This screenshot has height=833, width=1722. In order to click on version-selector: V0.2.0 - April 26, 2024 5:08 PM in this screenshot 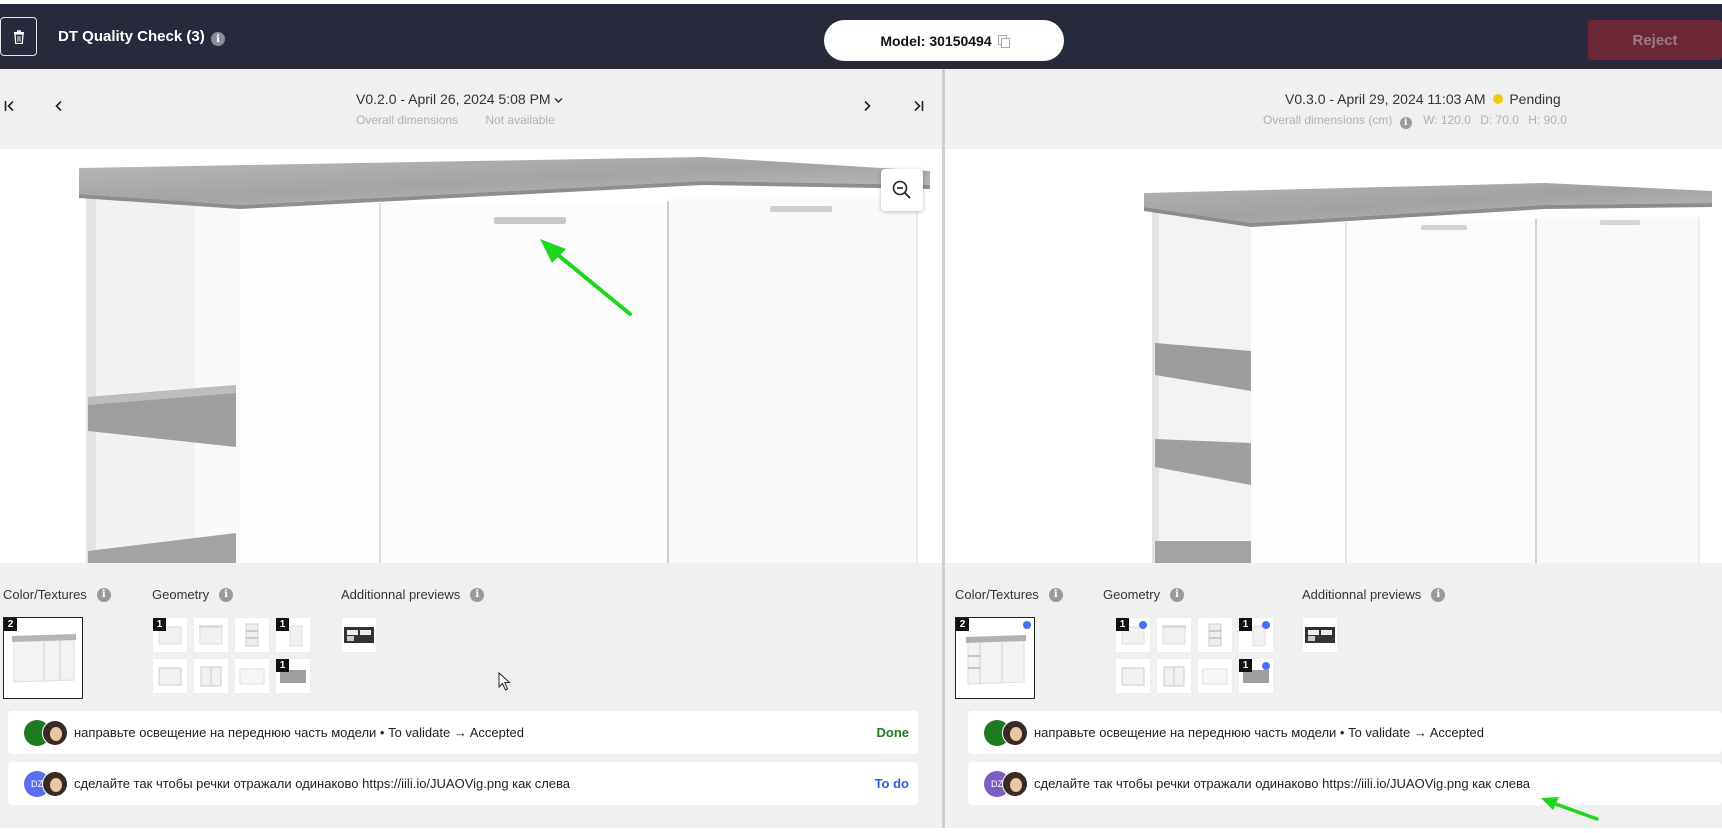, I will do `click(459, 99)`.